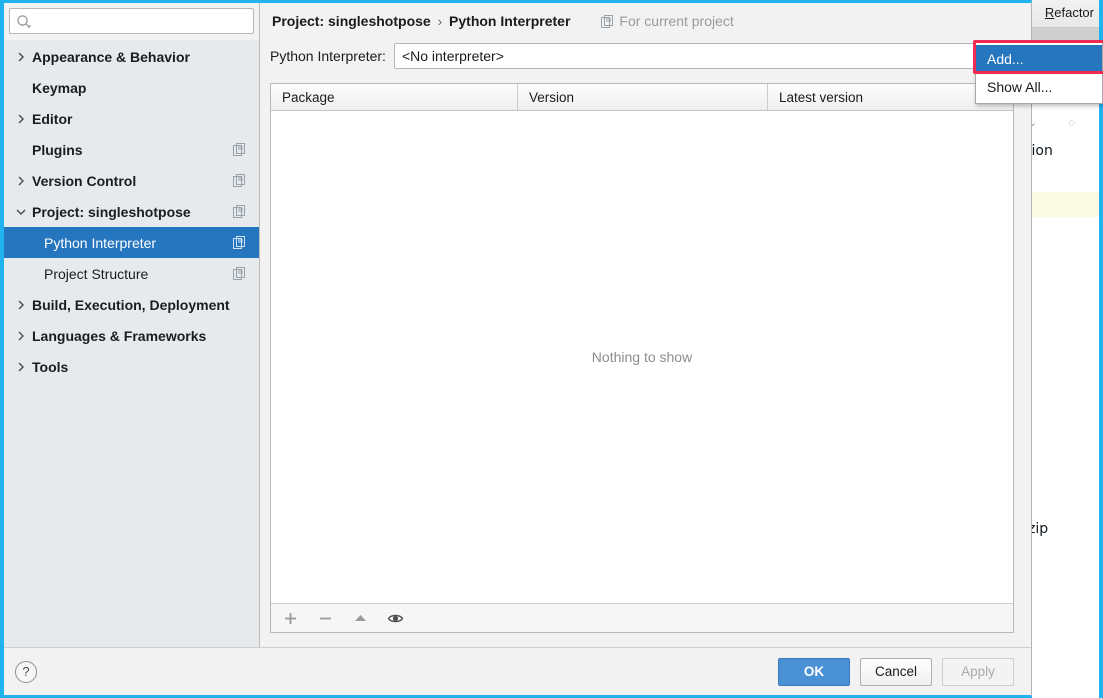 The width and height of the screenshot is (1103, 698). I want to click on add-icon, so click(290, 618).